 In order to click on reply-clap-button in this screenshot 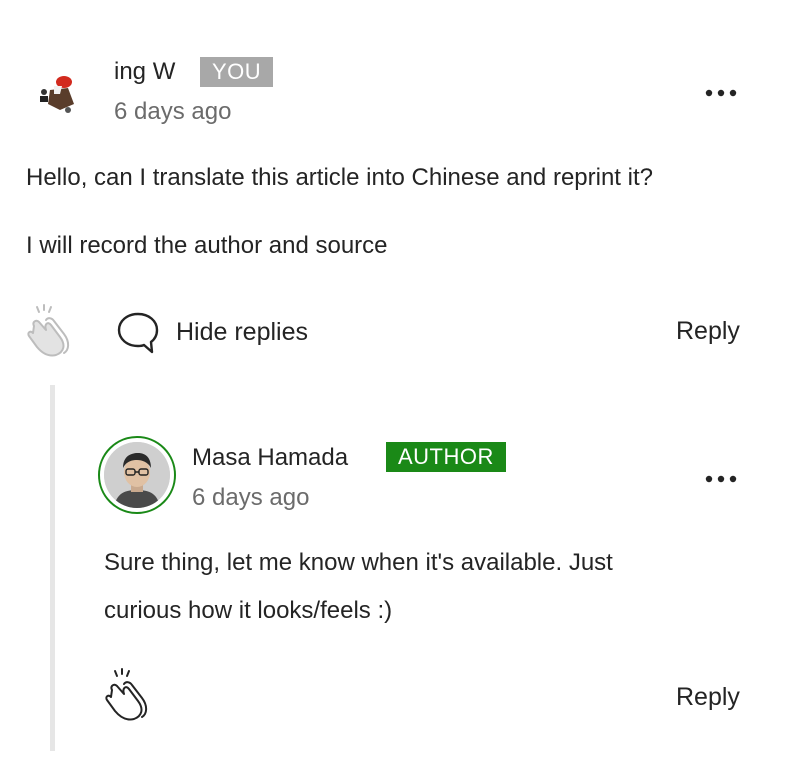, I will do `click(128, 694)`.